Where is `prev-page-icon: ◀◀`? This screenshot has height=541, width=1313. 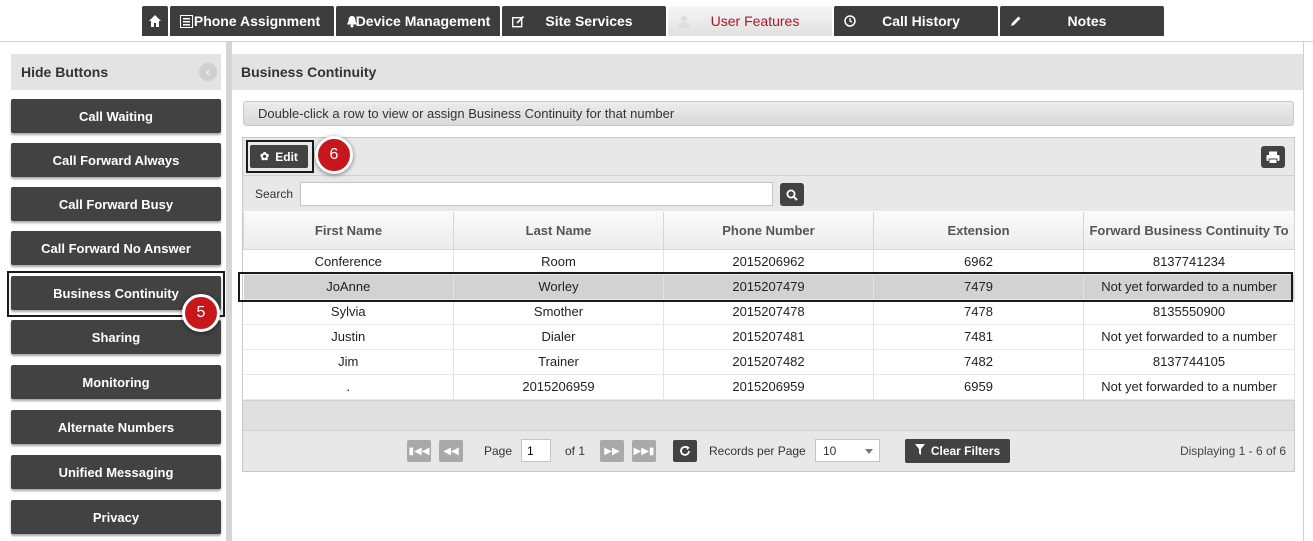
prev-page-icon: ◀◀ is located at coordinates (451, 451).